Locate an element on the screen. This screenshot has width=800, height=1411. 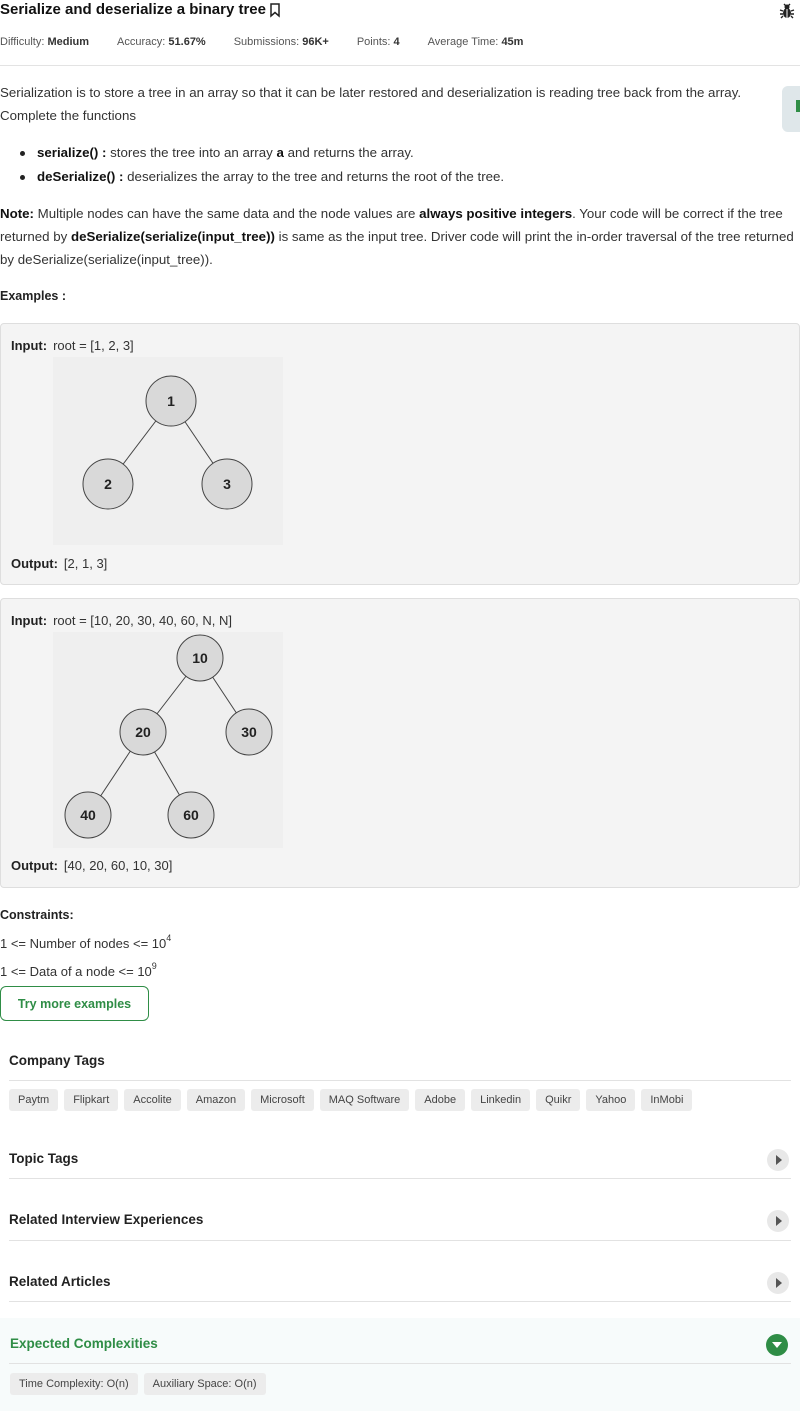
svg-text: 40 is located at coordinates (88, 815).